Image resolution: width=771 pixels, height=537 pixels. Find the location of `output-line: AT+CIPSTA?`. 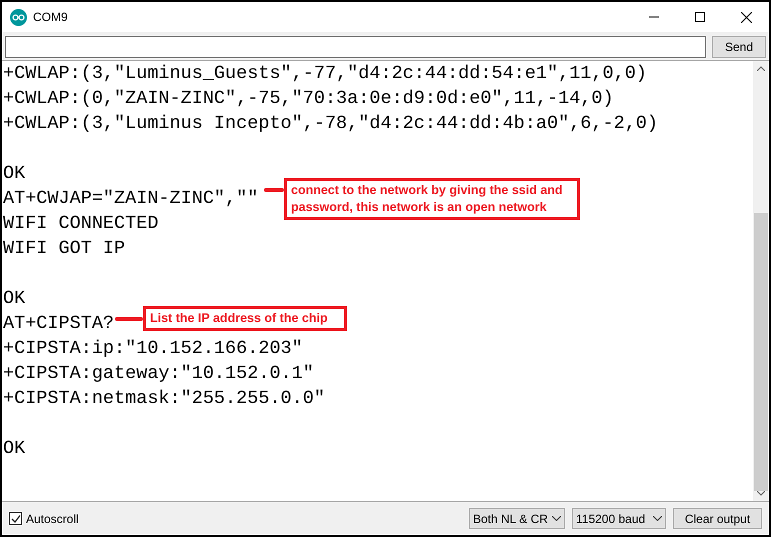

output-line: AT+CIPSTA? is located at coordinates (58, 323).